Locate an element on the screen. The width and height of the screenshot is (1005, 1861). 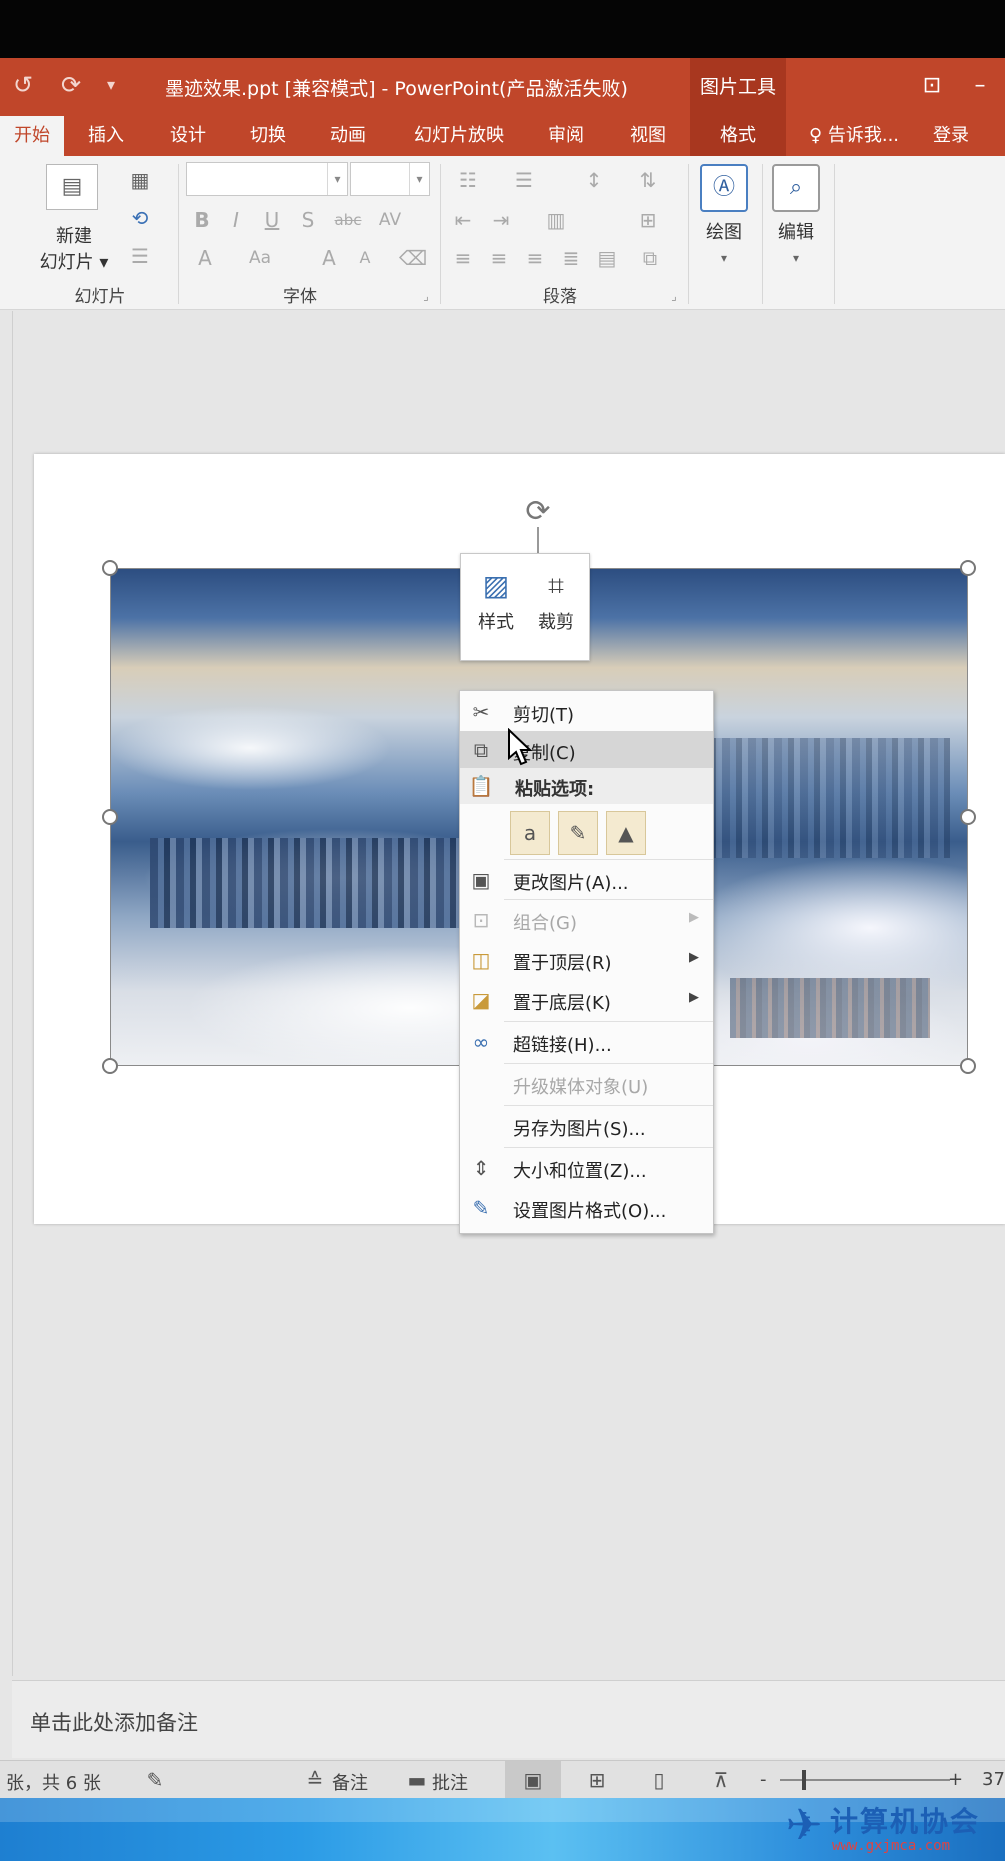
tab-animations: 动画 is located at coordinates (348, 136).